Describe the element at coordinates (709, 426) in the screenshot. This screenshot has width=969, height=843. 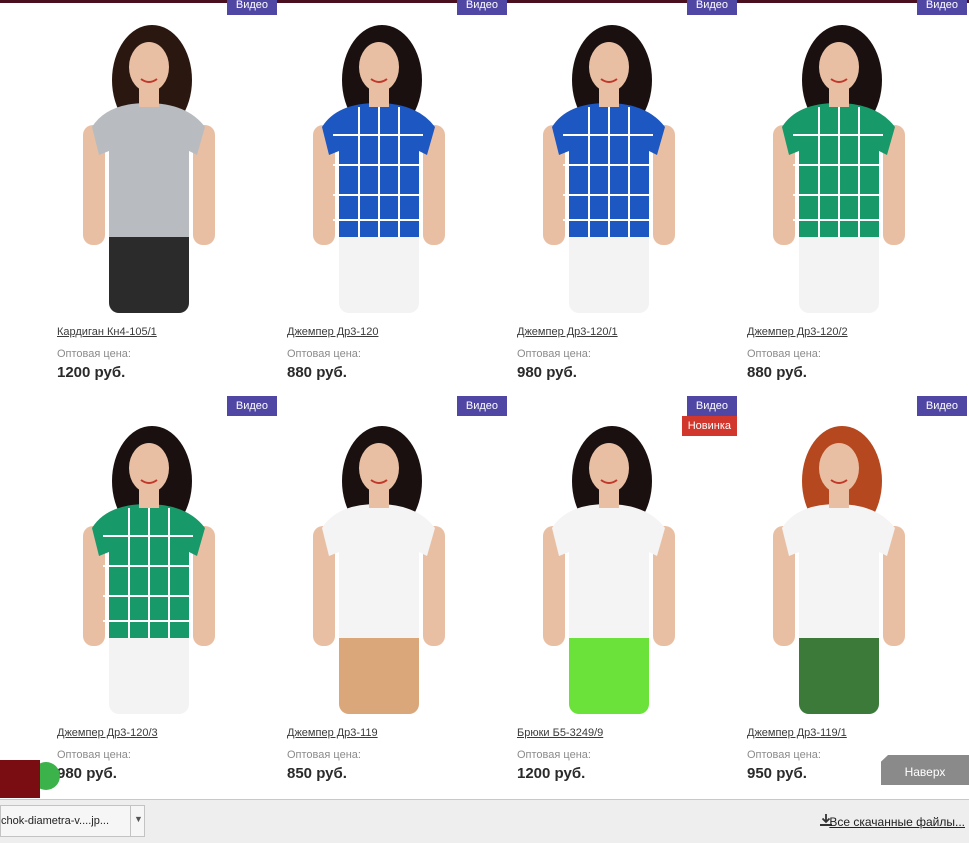
I see `new-badge: Новинка` at that location.